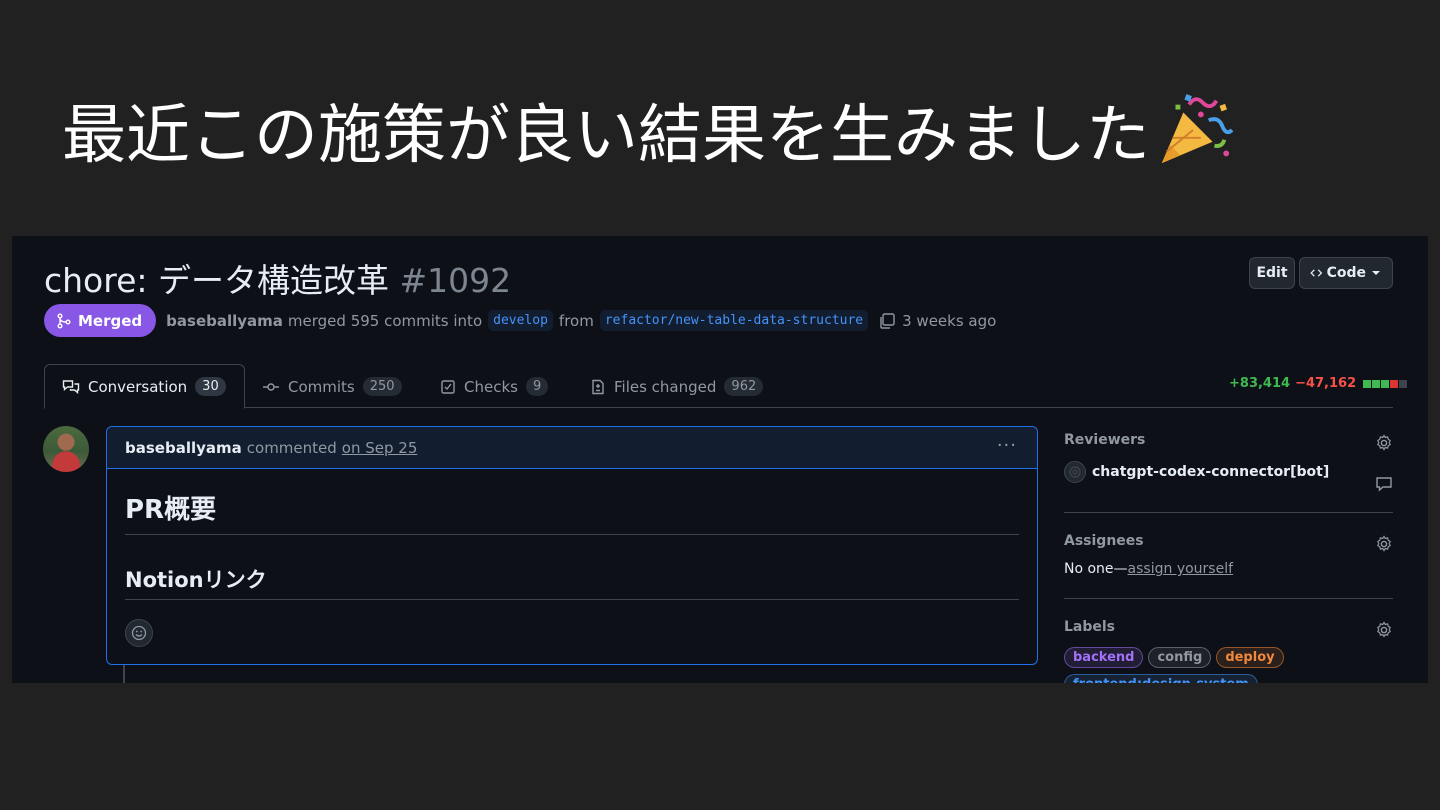  Describe the element at coordinates (1376, 273) in the screenshot. I see `chevron-down-icon` at that location.